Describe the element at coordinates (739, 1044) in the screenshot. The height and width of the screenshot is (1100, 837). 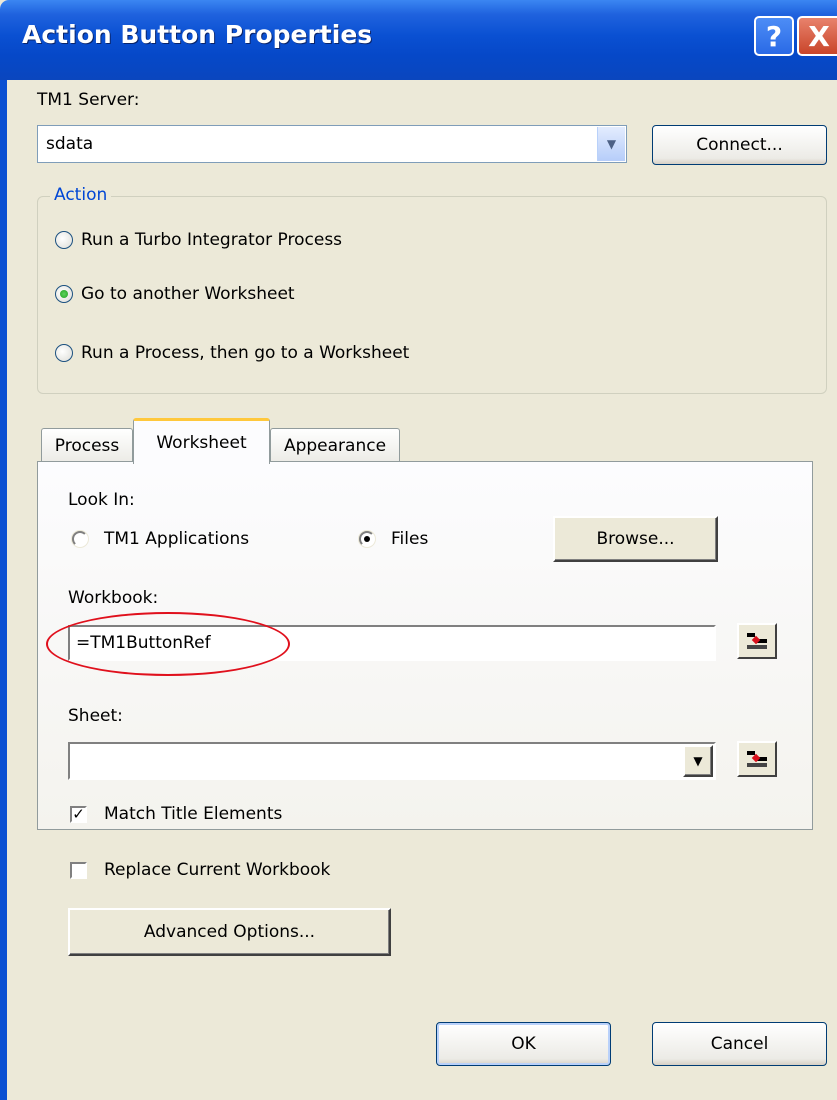
I see `cancel-button: Cancel` at that location.